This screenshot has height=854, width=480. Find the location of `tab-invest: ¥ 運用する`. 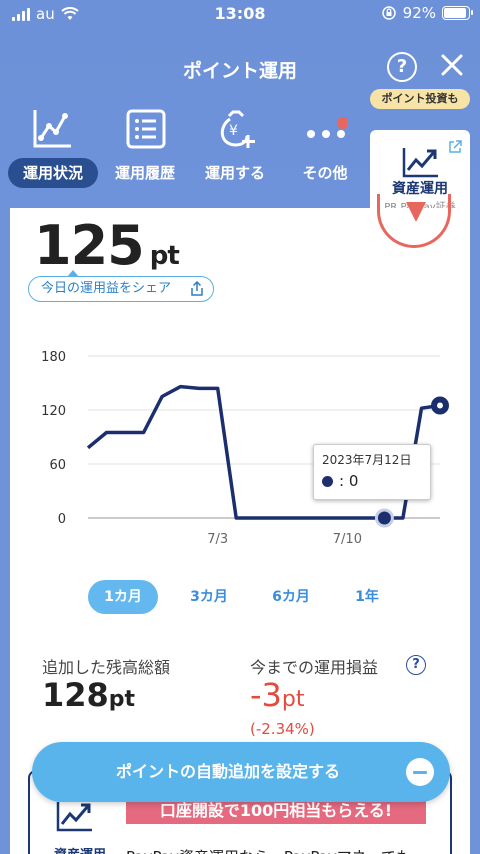

tab-invest: ¥ 運用する is located at coordinates (235, 148).